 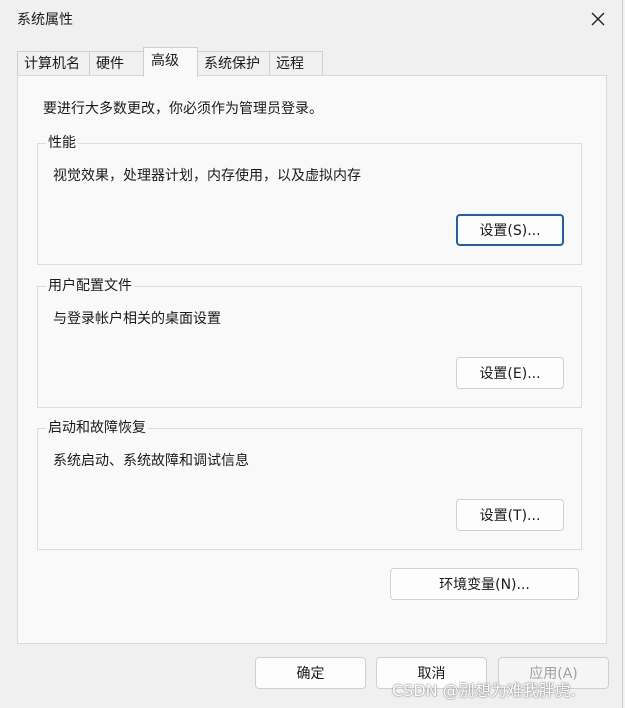 I want to click on group-title: 启动和故障恢复, so click(x=97, y=428).